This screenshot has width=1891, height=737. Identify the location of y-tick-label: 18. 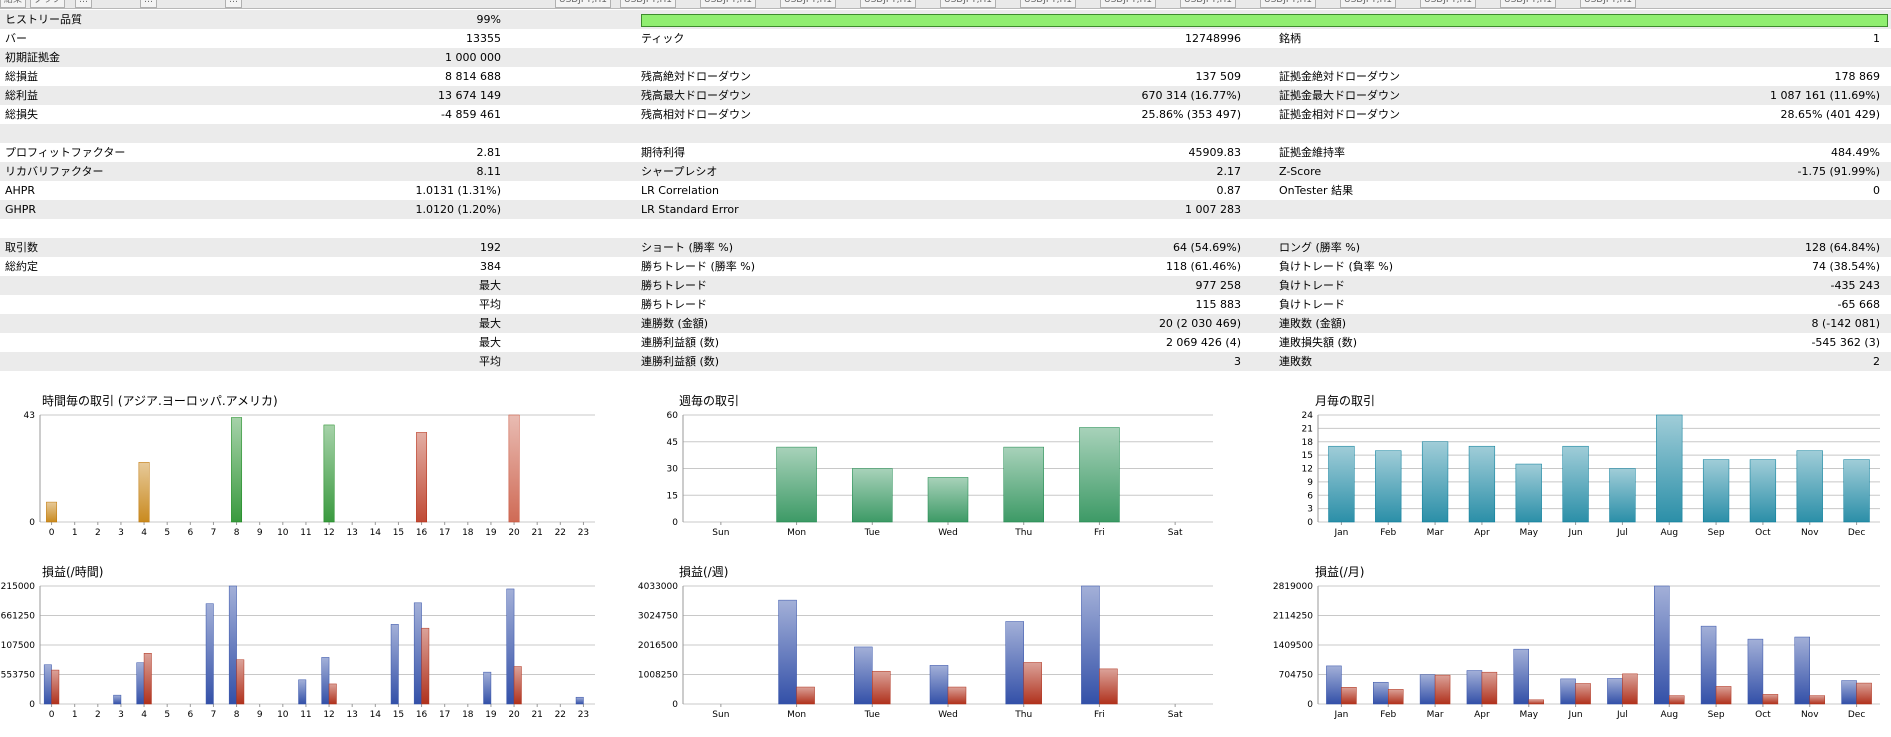
(1308, 443).